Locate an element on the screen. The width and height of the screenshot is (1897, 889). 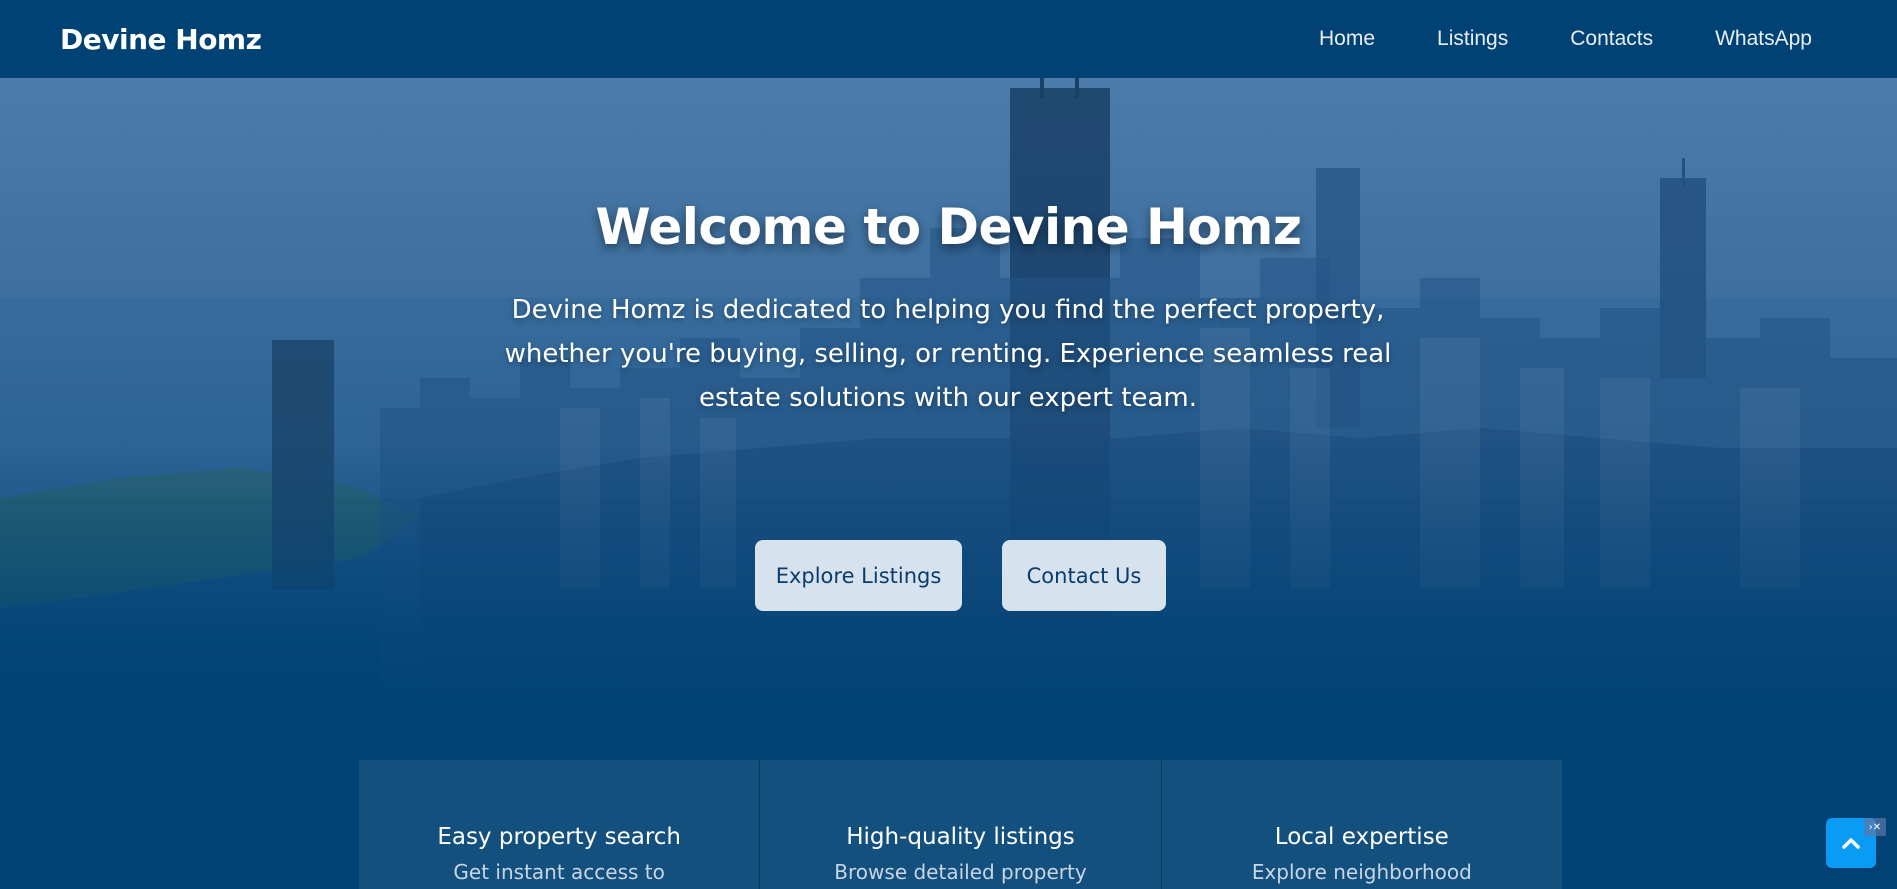
ad-close-badge: ›✕ is located at coordinates (1875, 827).